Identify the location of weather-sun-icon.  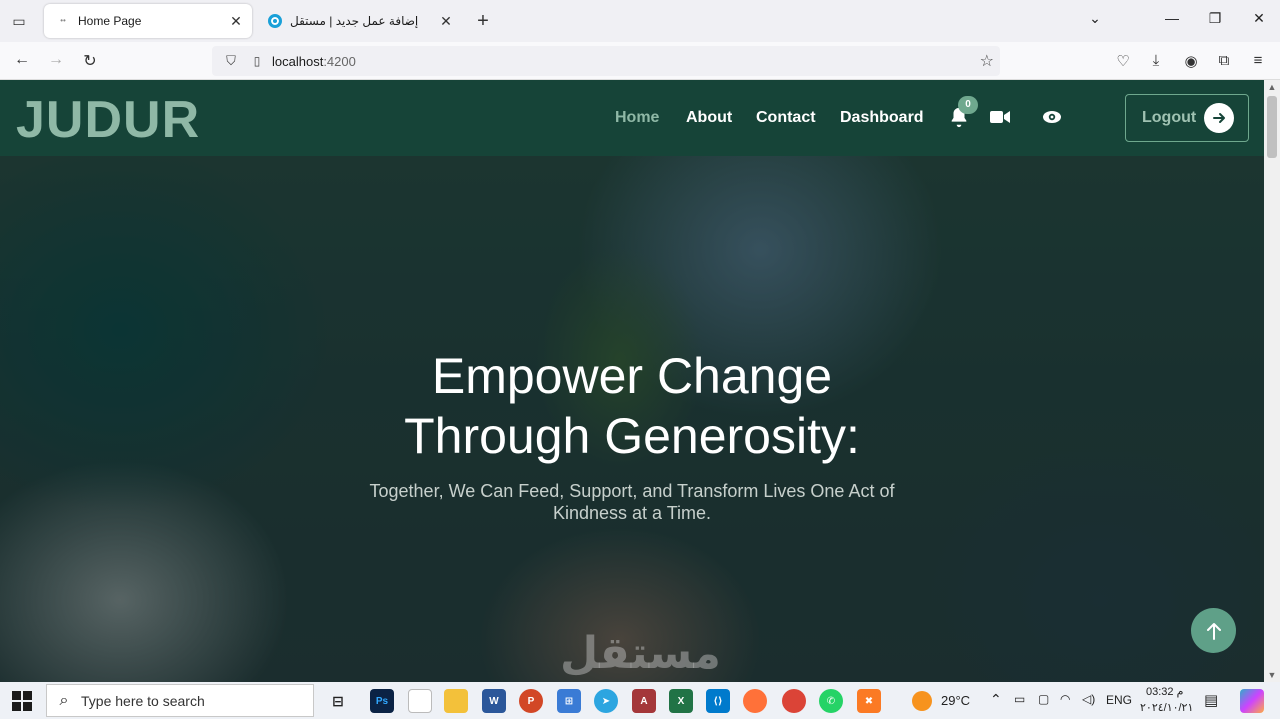
(922, 701).